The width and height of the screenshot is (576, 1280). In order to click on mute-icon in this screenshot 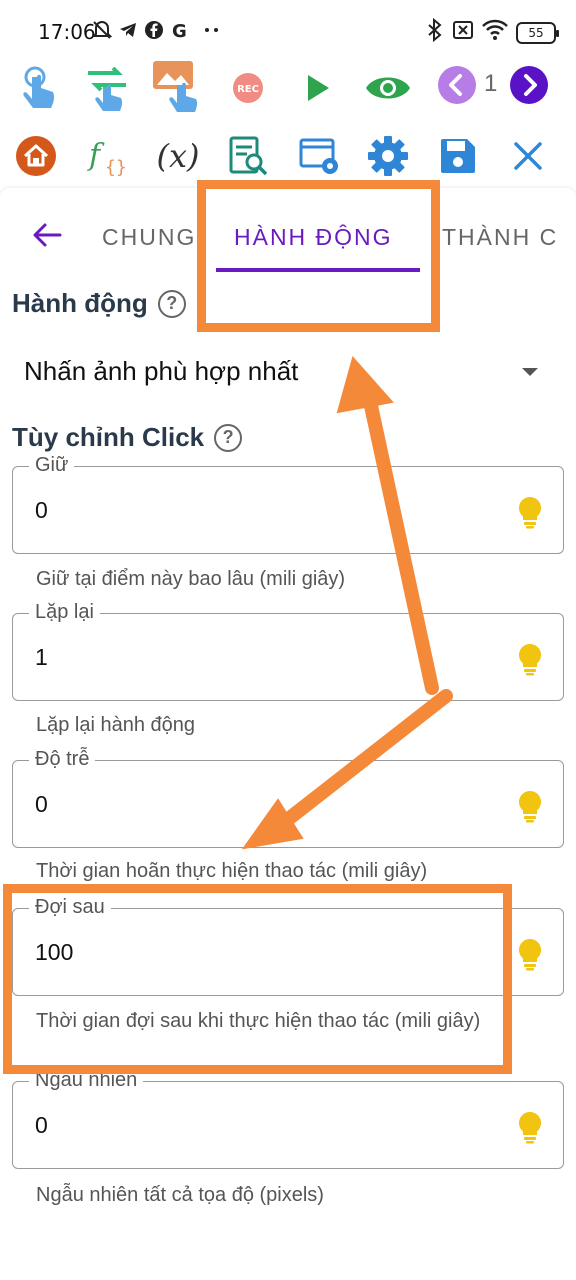, I will do `click(102, 30)`.